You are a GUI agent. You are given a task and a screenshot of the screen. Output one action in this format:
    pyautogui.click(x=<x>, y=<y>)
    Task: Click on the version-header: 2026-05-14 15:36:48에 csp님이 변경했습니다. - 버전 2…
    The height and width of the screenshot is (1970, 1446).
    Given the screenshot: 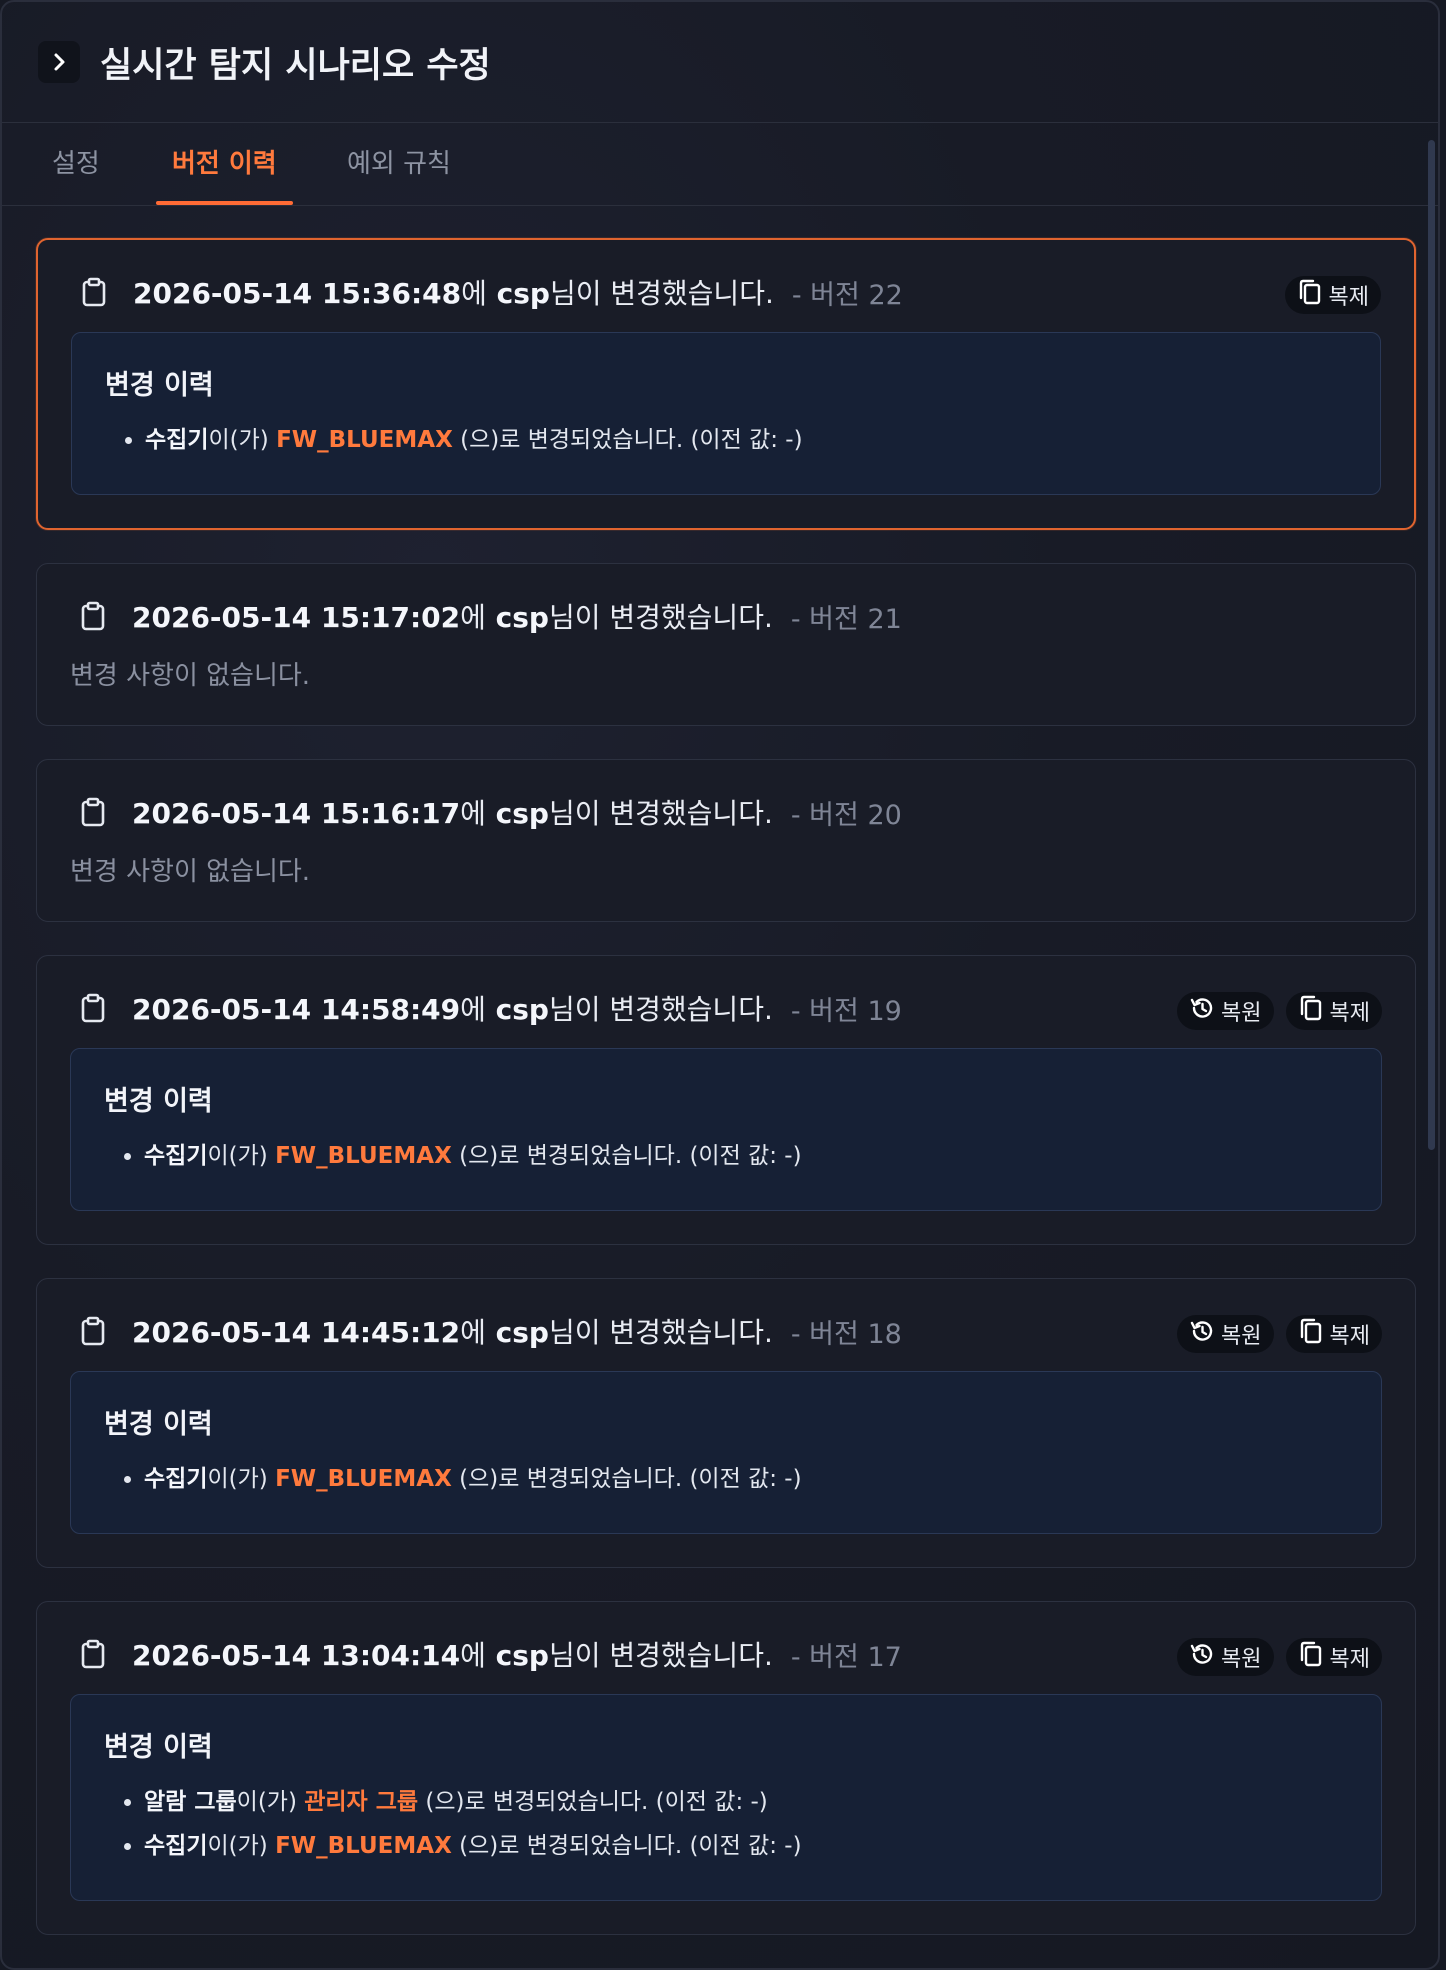 What is the action you would take?
    pyautogui.click(x=726, y=292)
    